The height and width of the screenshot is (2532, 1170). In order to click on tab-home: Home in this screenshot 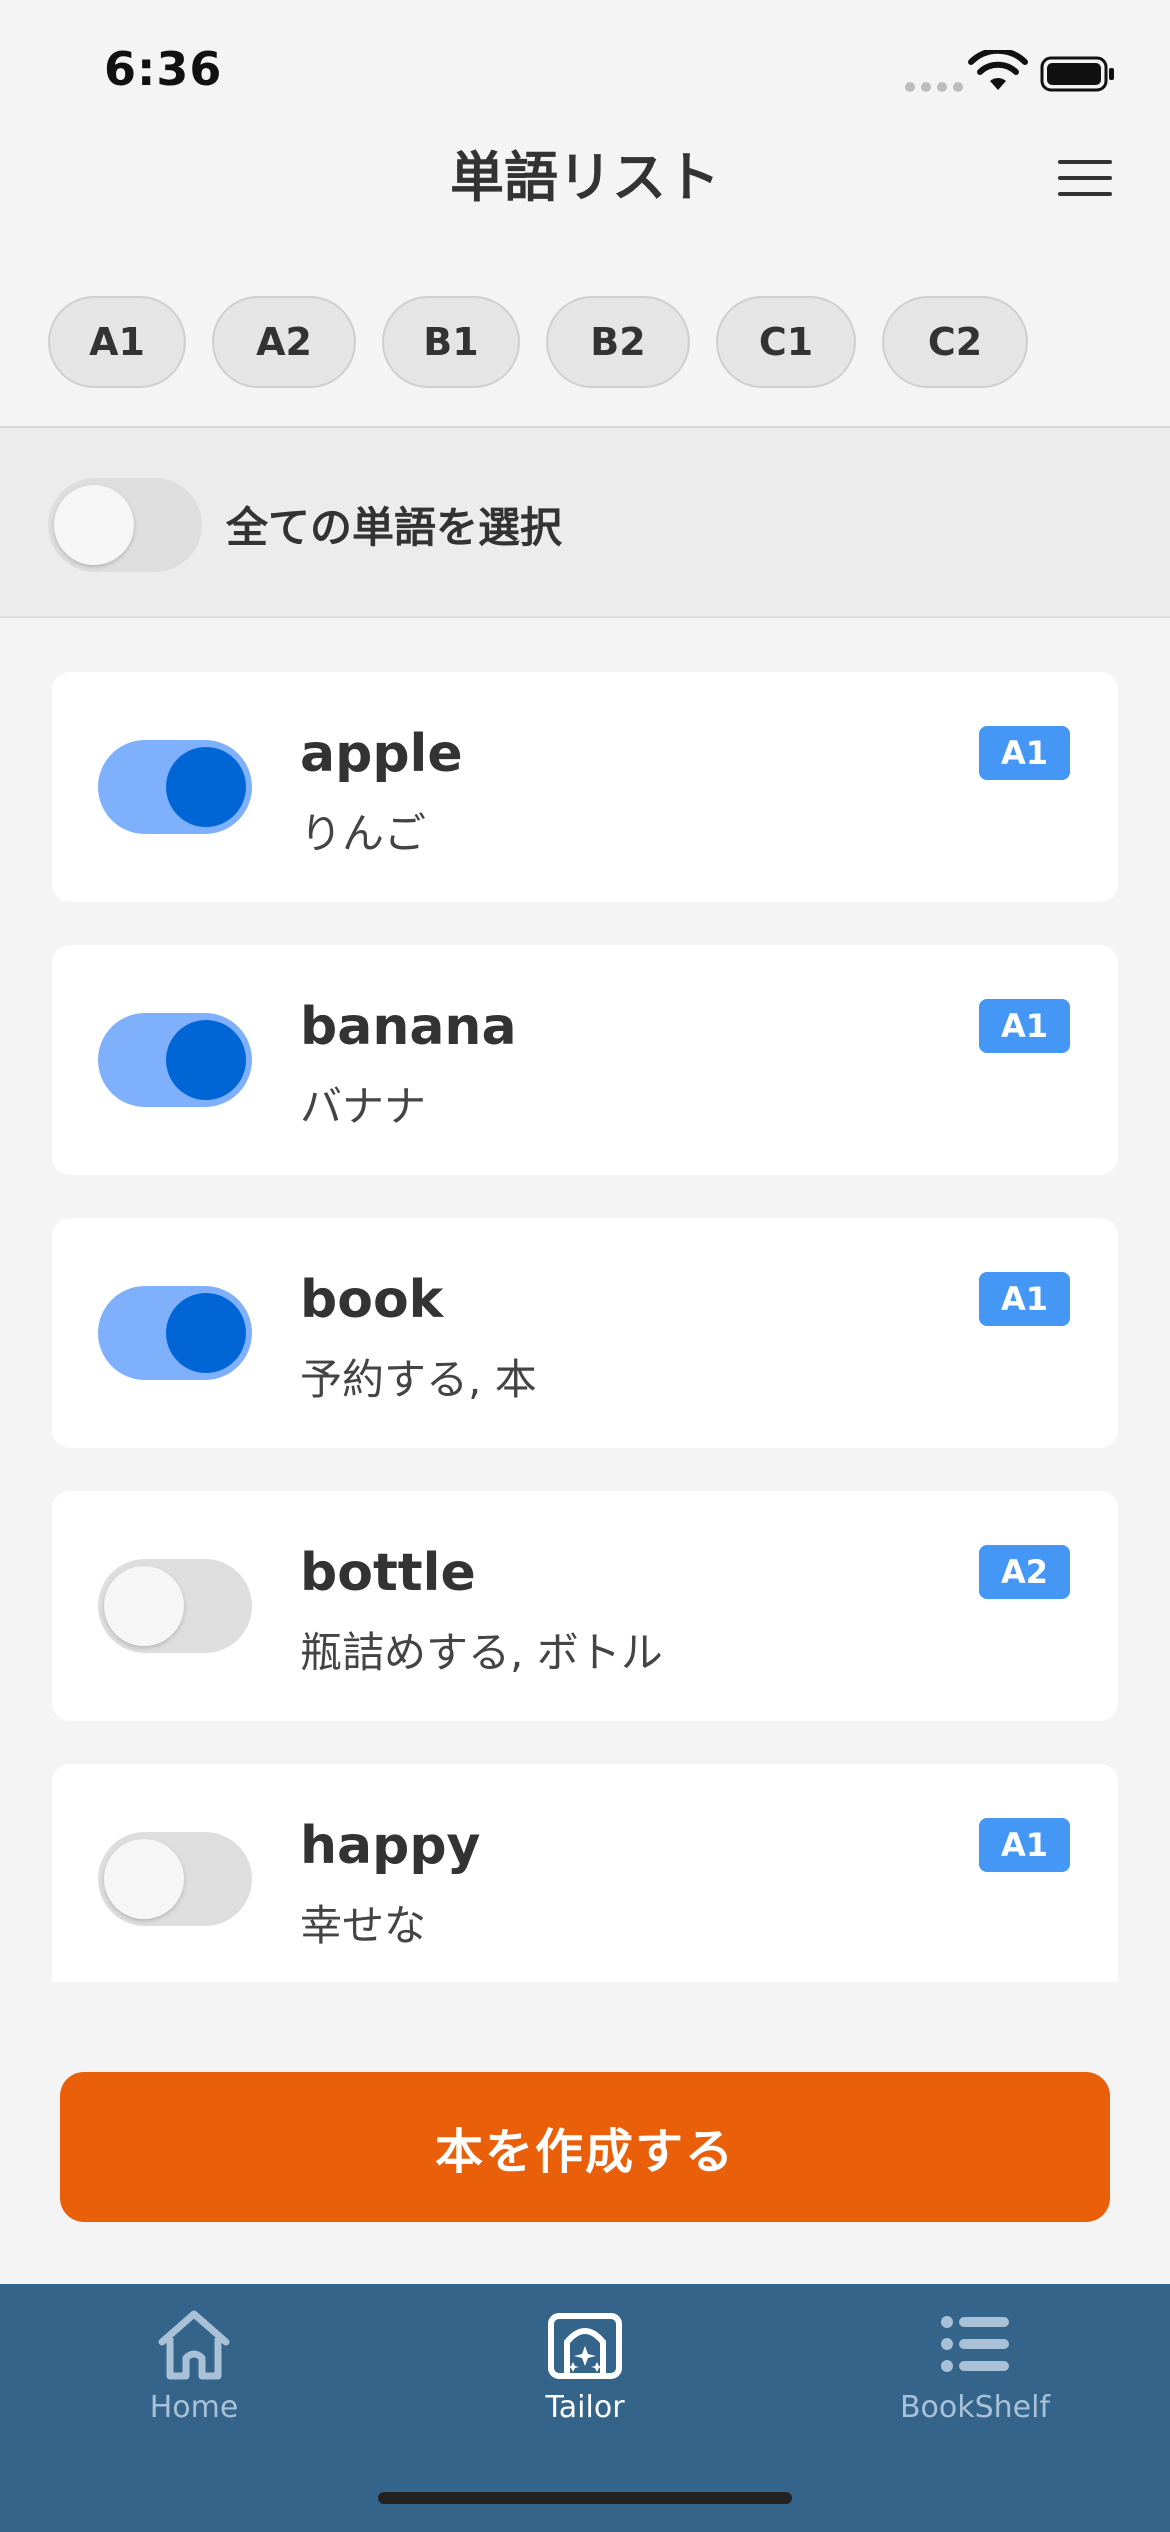, I will do `click(194, 2376)`.